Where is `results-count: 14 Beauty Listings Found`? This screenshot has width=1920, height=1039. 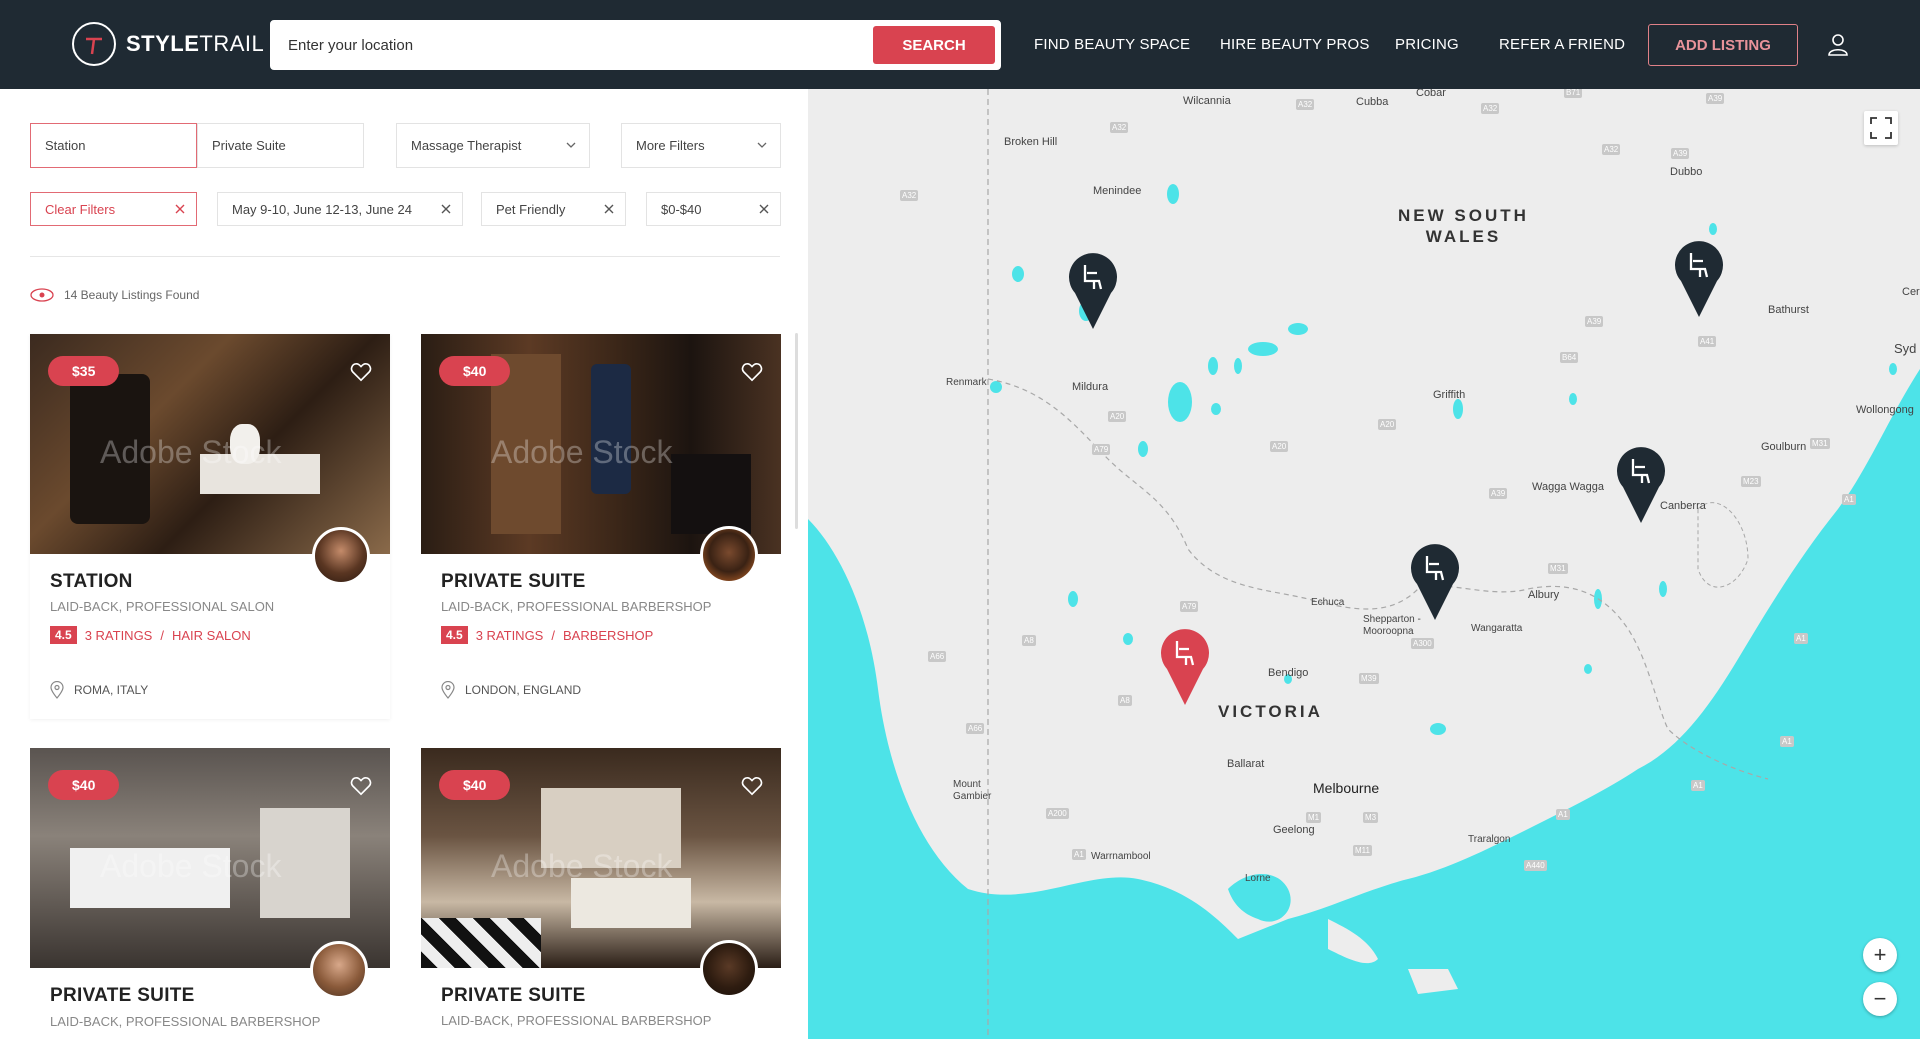 results-count: 14 Beauty Listings Found is located at coordinates (114, 295).